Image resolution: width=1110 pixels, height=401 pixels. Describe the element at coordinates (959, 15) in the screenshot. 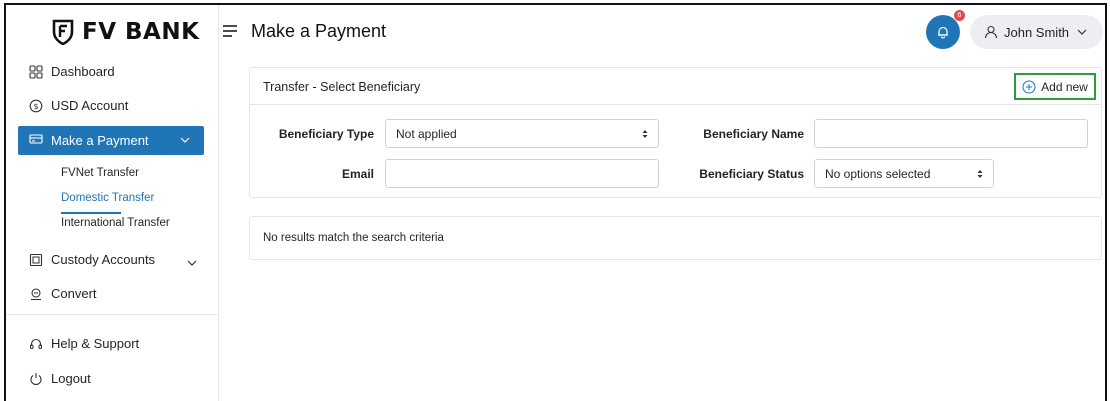

I see `notification-count-badge: 6` at that location.